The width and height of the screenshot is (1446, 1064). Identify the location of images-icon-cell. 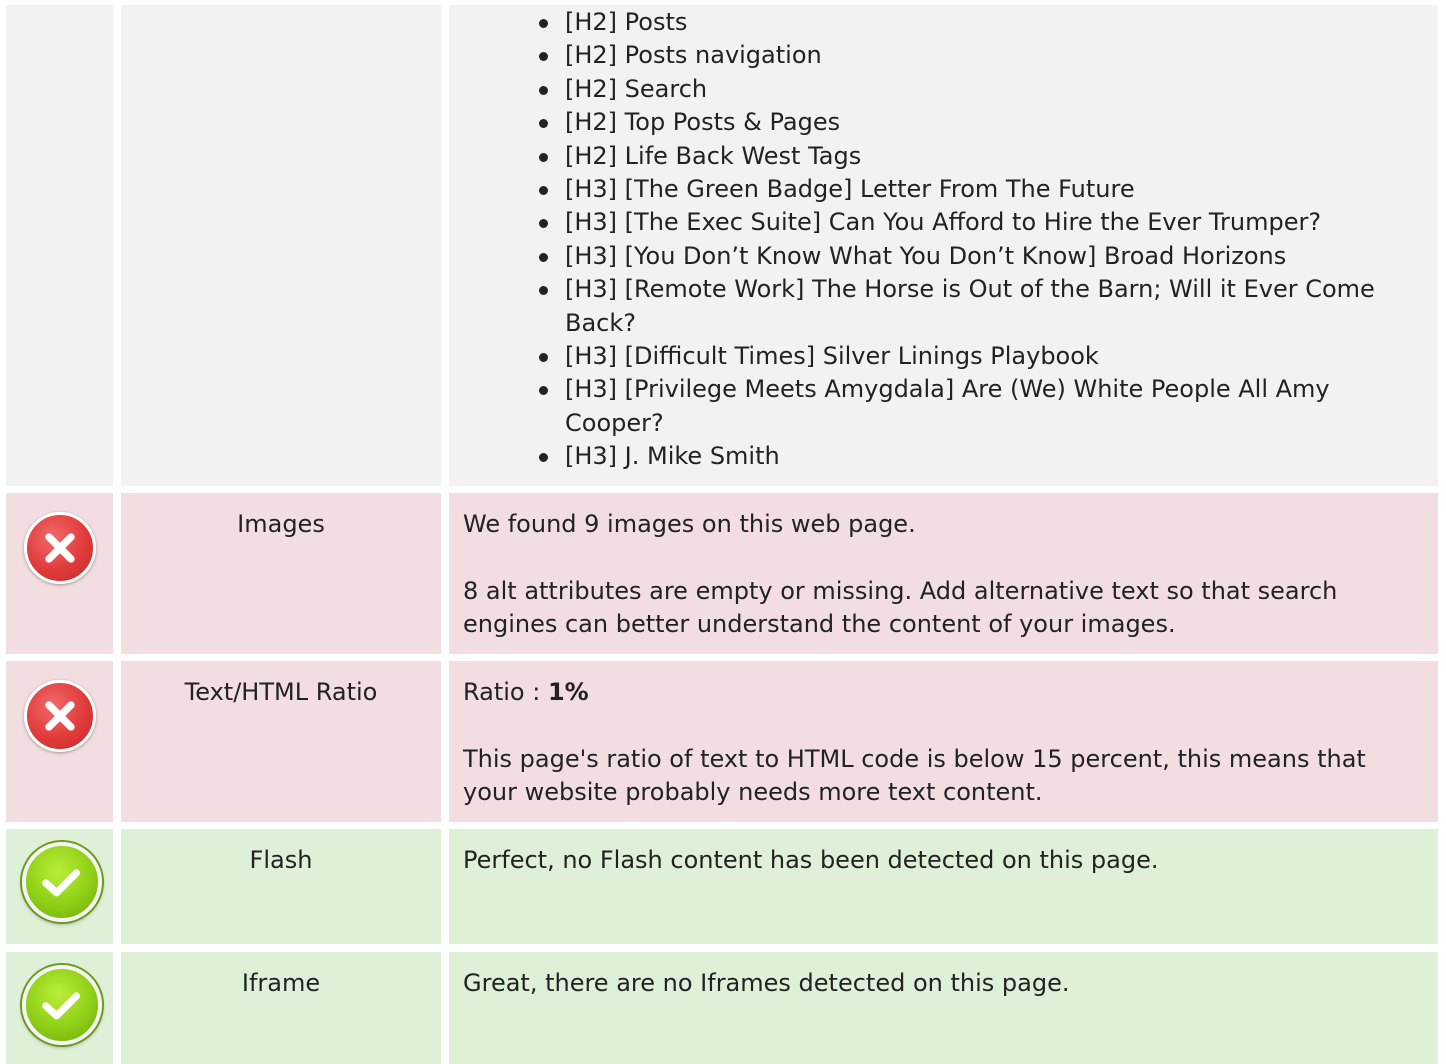
(59, 573).